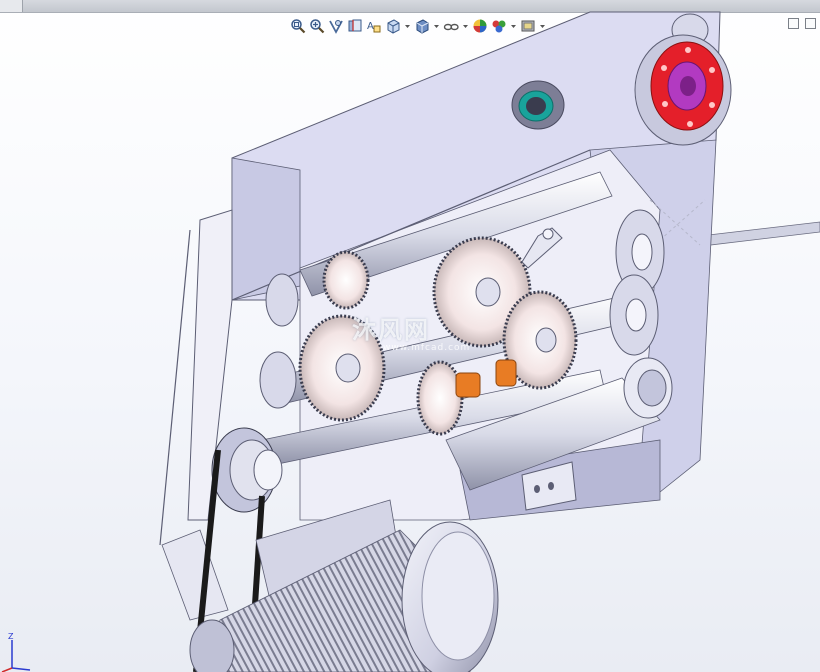 Image resolution: width=820 pixels, height=672 pixels. Describe the element at coordinates (16, 652) in the screenshot. I see `reference-triad: Z` at that location.